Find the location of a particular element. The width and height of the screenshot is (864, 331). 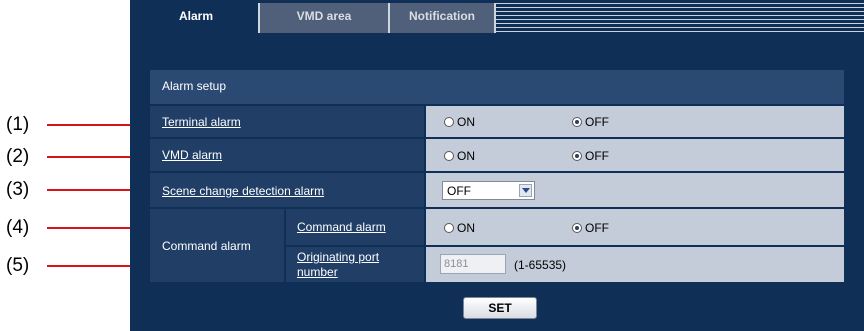

command-alarm-off-radio: OFF is located at coordinates (590, 228).